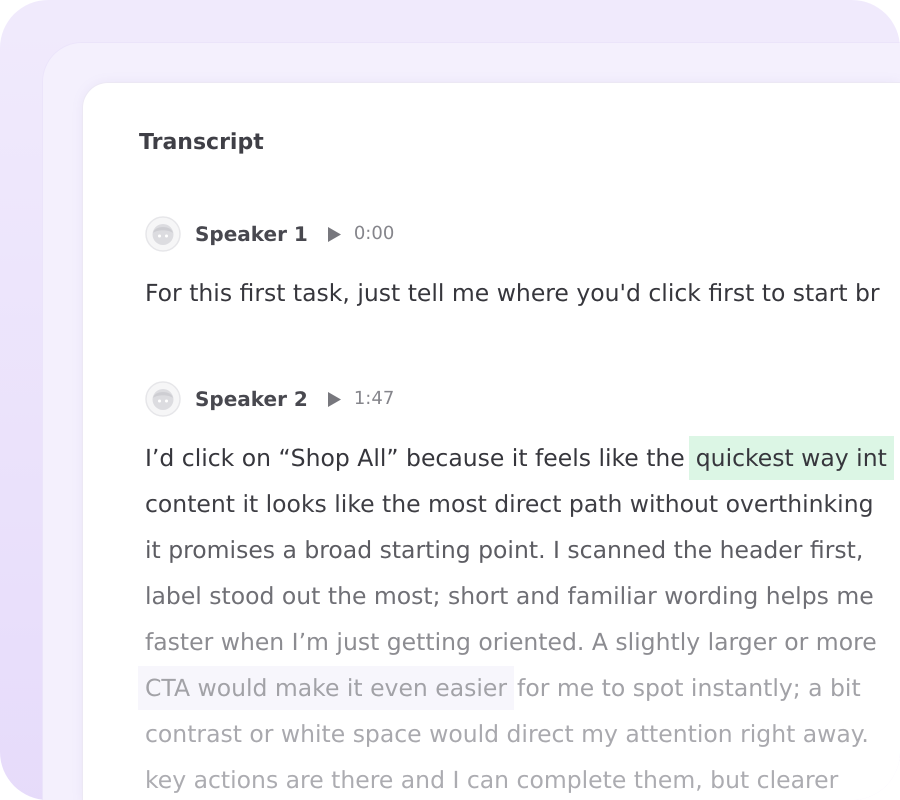  I want to click on timestamp: 1:47, so click(374, 399).